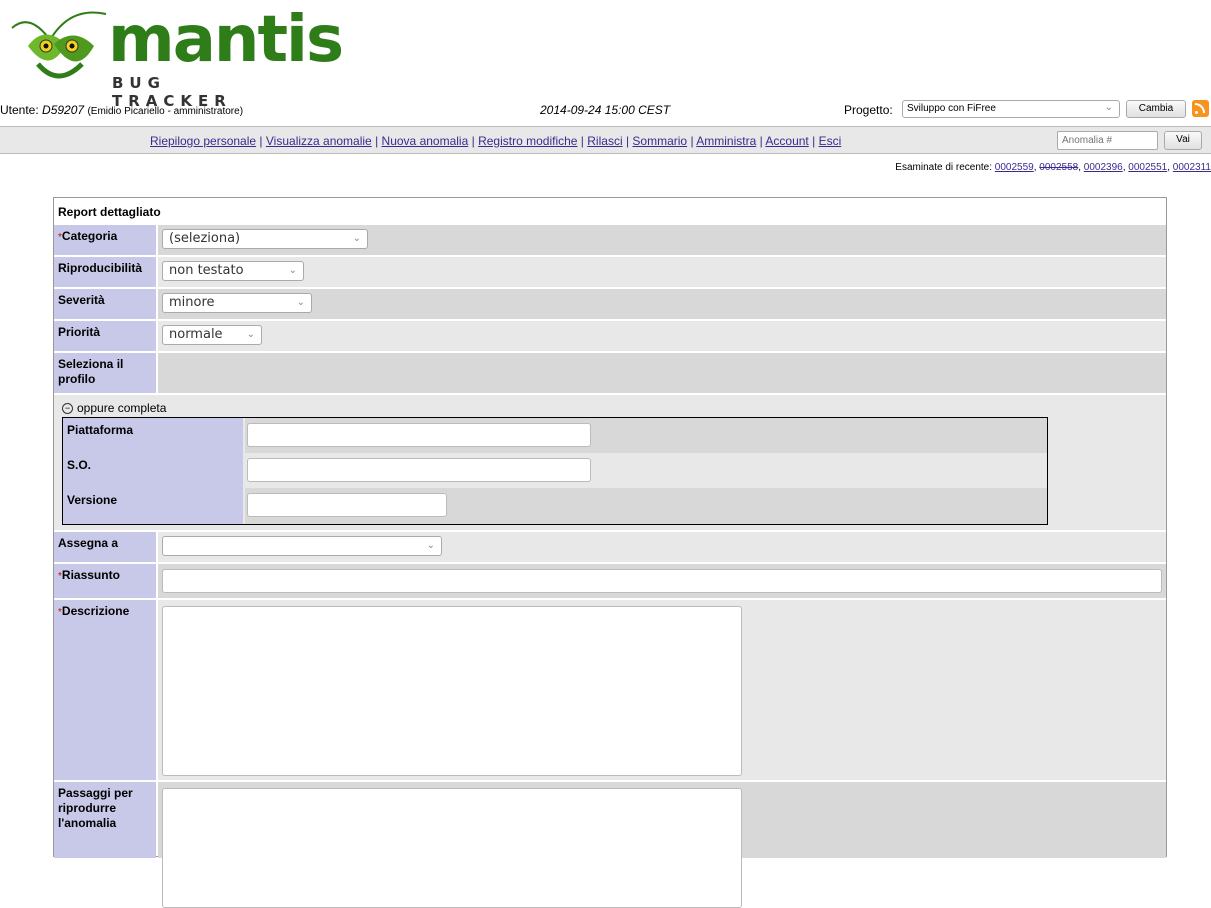  Describe the element at coordinates (1058, 167) in the screenshot. I see `recent-item: 0002558` at that location.